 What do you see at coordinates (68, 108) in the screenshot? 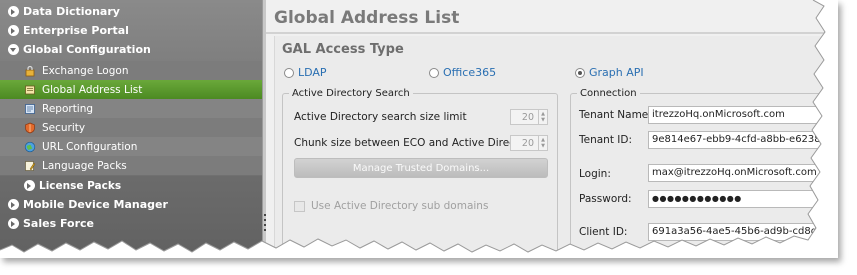
I see `sidebar-item-label: Reporting` at bounding box center [68, 108].